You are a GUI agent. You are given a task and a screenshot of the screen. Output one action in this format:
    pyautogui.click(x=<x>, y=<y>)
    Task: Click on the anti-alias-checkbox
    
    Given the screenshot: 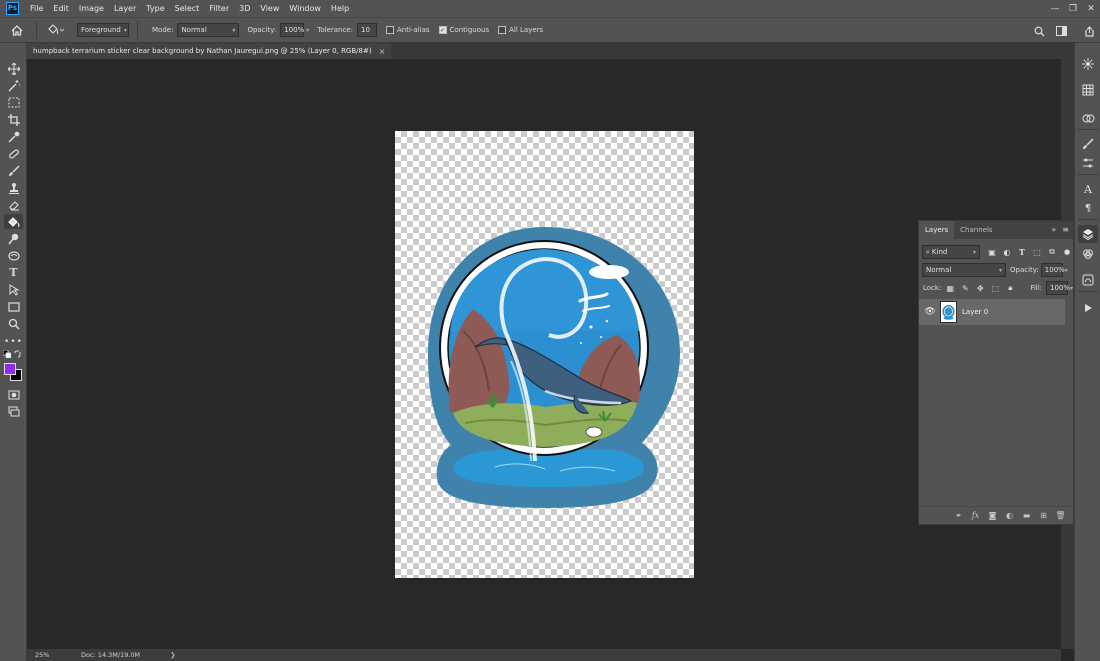 What is the action you would take?
    pyautogui.click(x=389, y=30)
    